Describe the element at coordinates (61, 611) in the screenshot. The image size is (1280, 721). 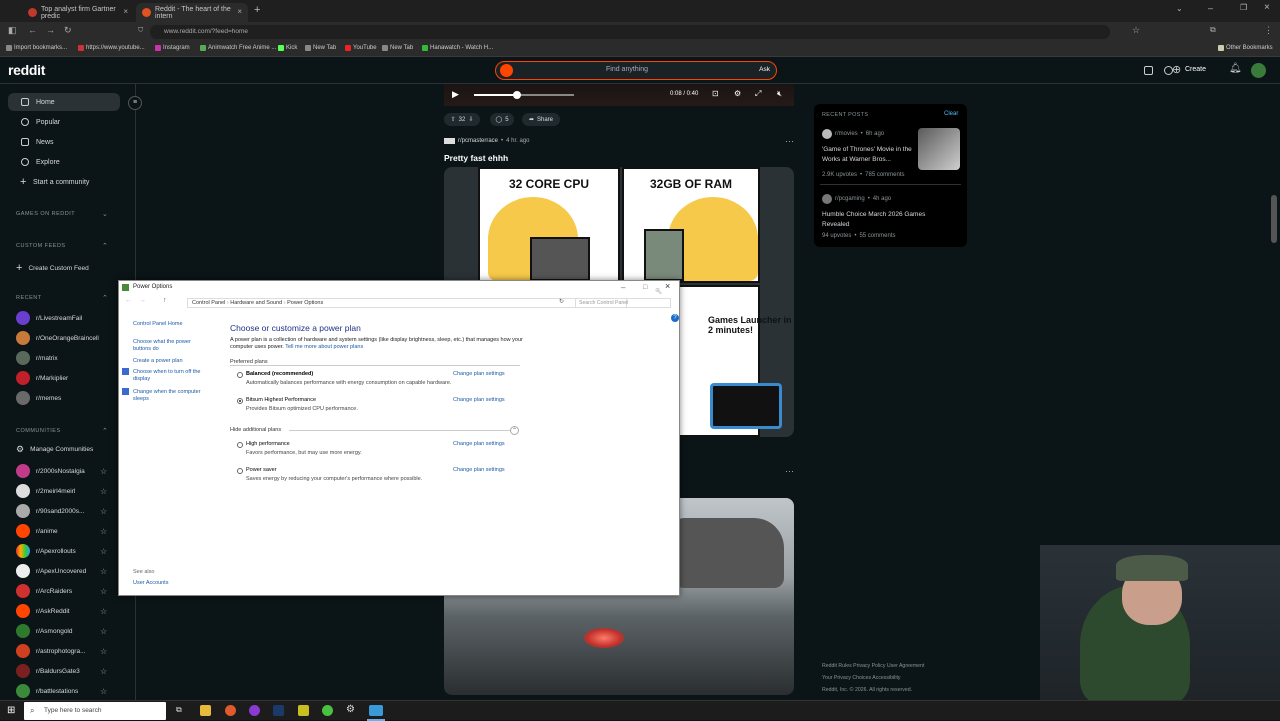
I see `community-item: r/AskReddit ☆` at that location.